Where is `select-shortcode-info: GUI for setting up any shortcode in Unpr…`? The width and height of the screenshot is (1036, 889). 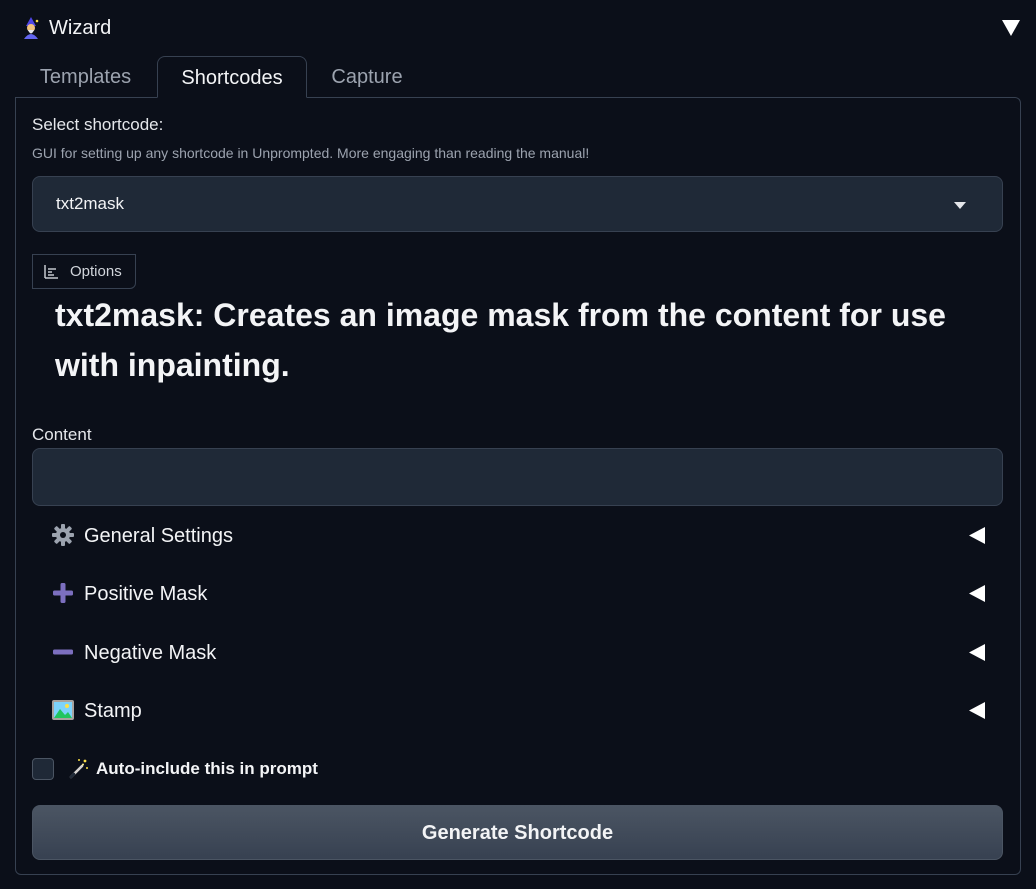 select-shortcode-info: GUI for setting up any shortcode in Unpr… is located at coordinates (311, 153).